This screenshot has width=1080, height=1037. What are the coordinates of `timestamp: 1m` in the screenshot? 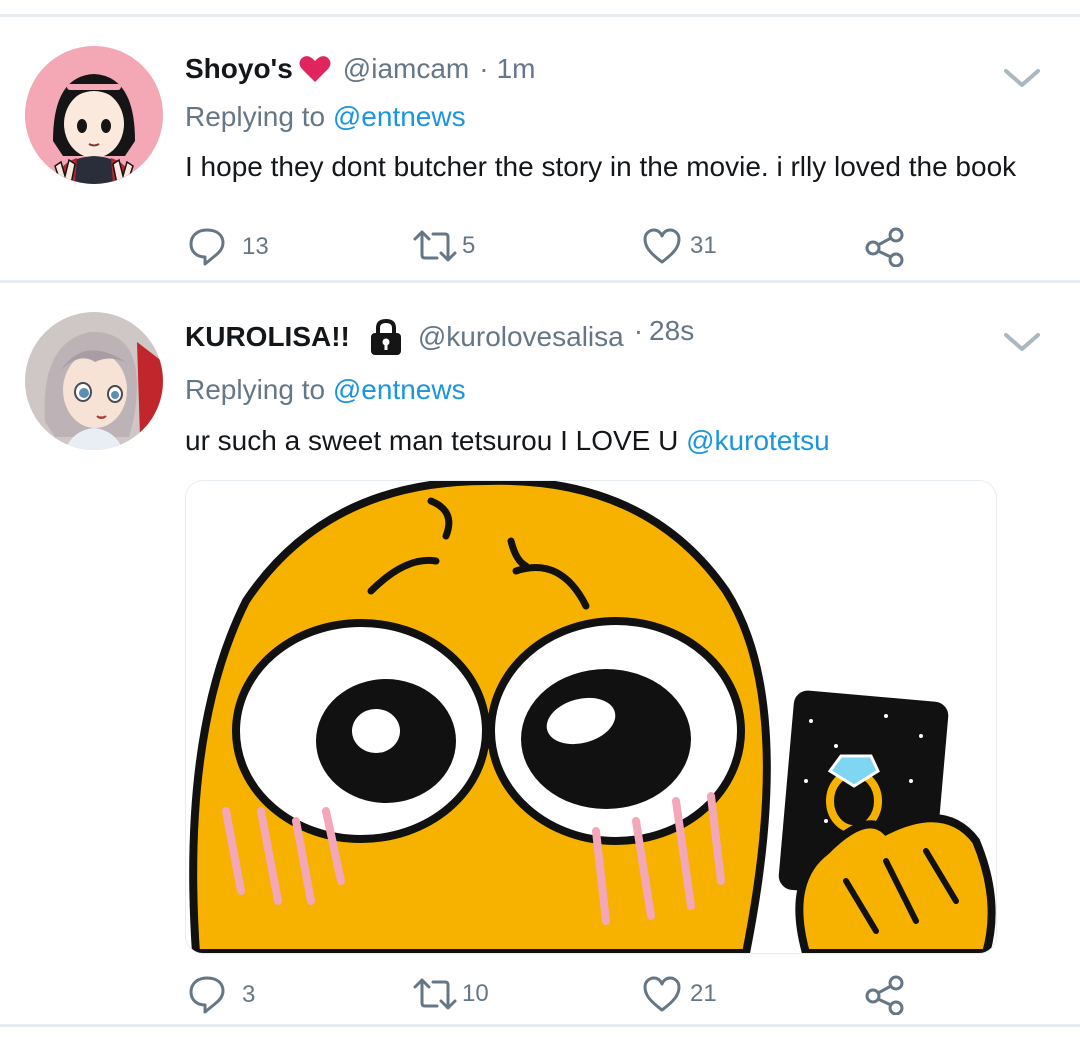 It's located at (516, 69).